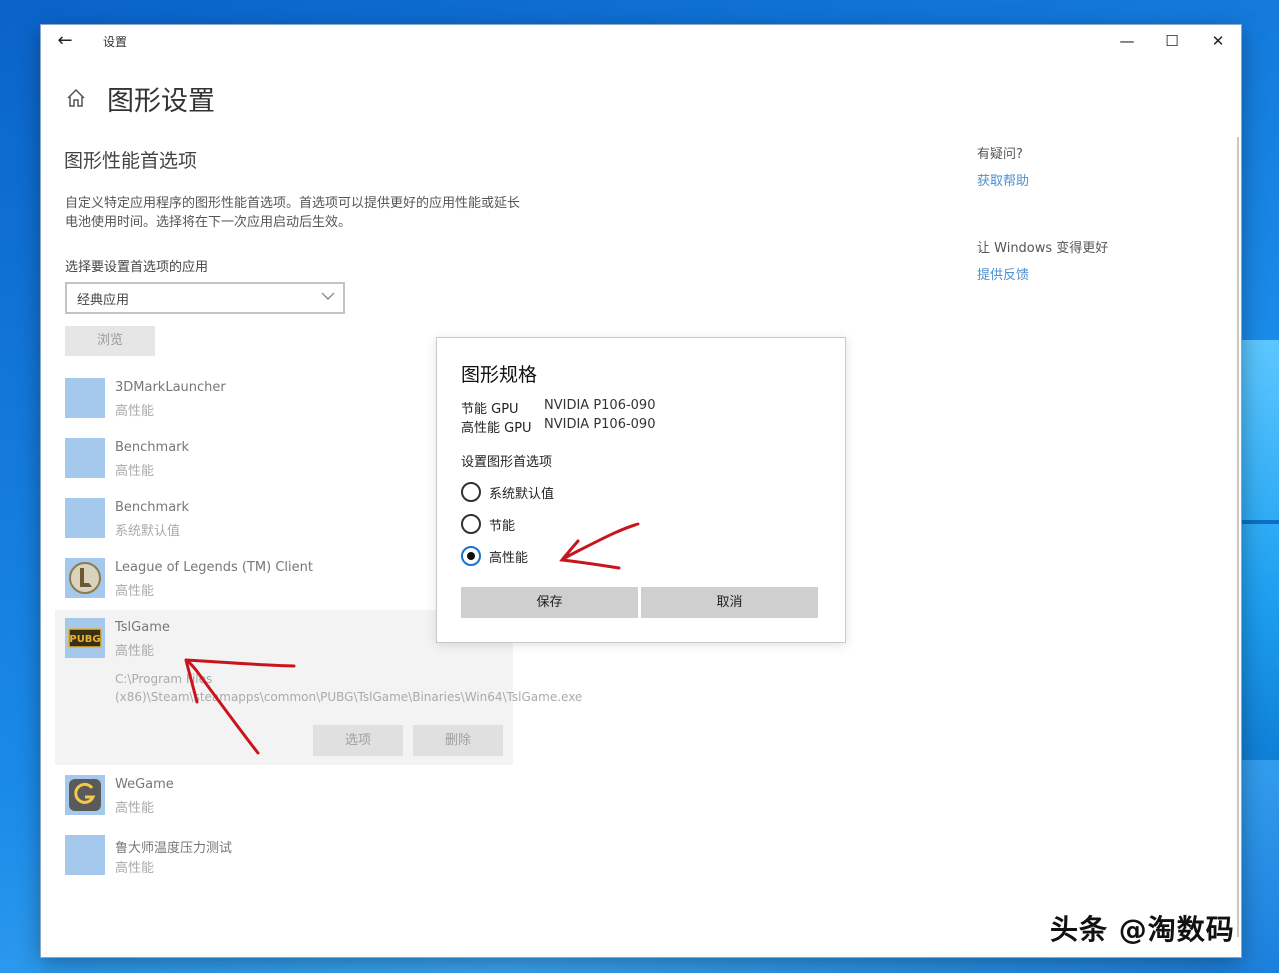  What do you see at coordinates (1259, 522) in the screenshot?
I see `desktop-wallpaper-line` at bounding box center [1259, 522].